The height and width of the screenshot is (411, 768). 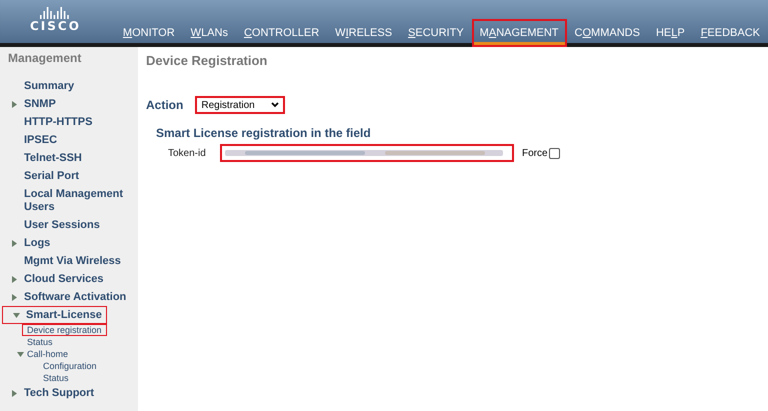 What do you see at coordinates (554, 153) in the screenshot?
I see `checkbox` at bounding box center [554, 153].